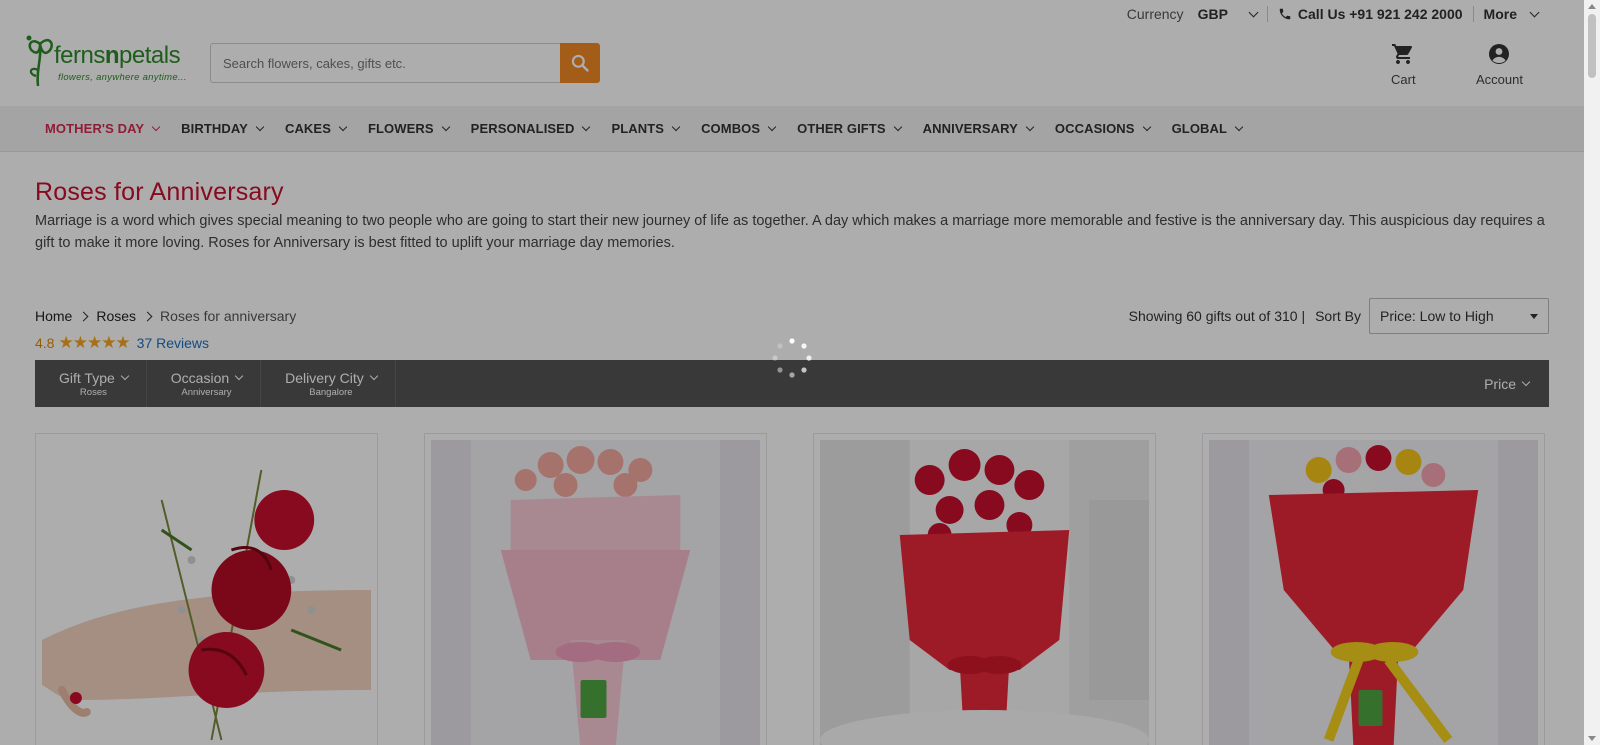 The height and width of the screenshot is (745, 1600). Describe the element at coordinates (1217, 316) in the screenshot. I see `results-count: Showing 60 gifts out of 310 |` at that location.